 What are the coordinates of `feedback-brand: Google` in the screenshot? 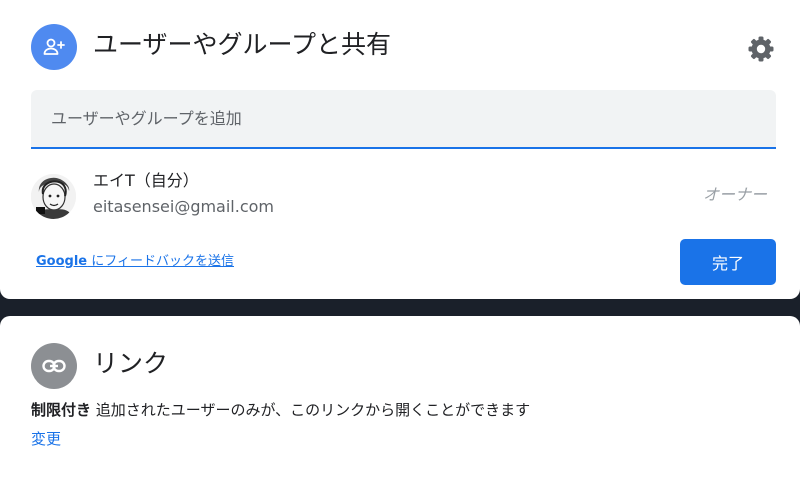 It's located at (62, 261).